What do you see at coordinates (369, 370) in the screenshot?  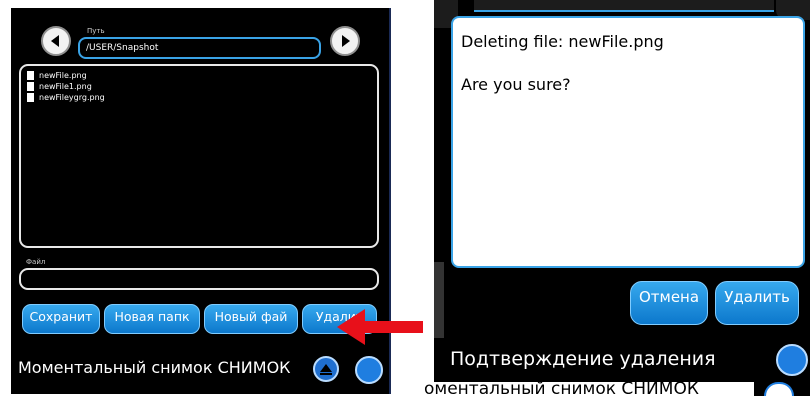 I see `menu-circle-button` at bounding box center [369, 370].